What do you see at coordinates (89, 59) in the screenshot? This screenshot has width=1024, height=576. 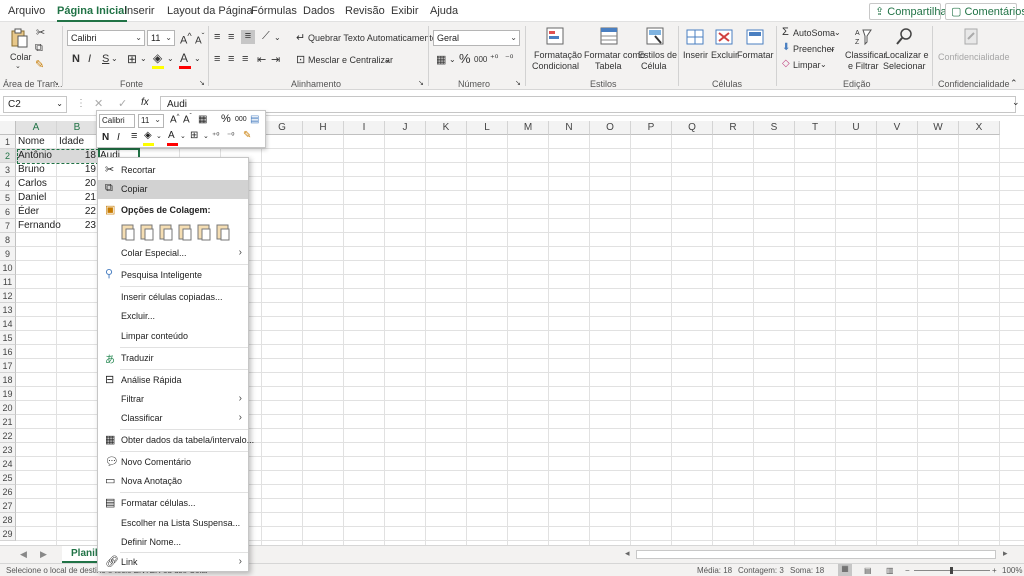 I see `italic-button: I` at bounding box center [89, 59].